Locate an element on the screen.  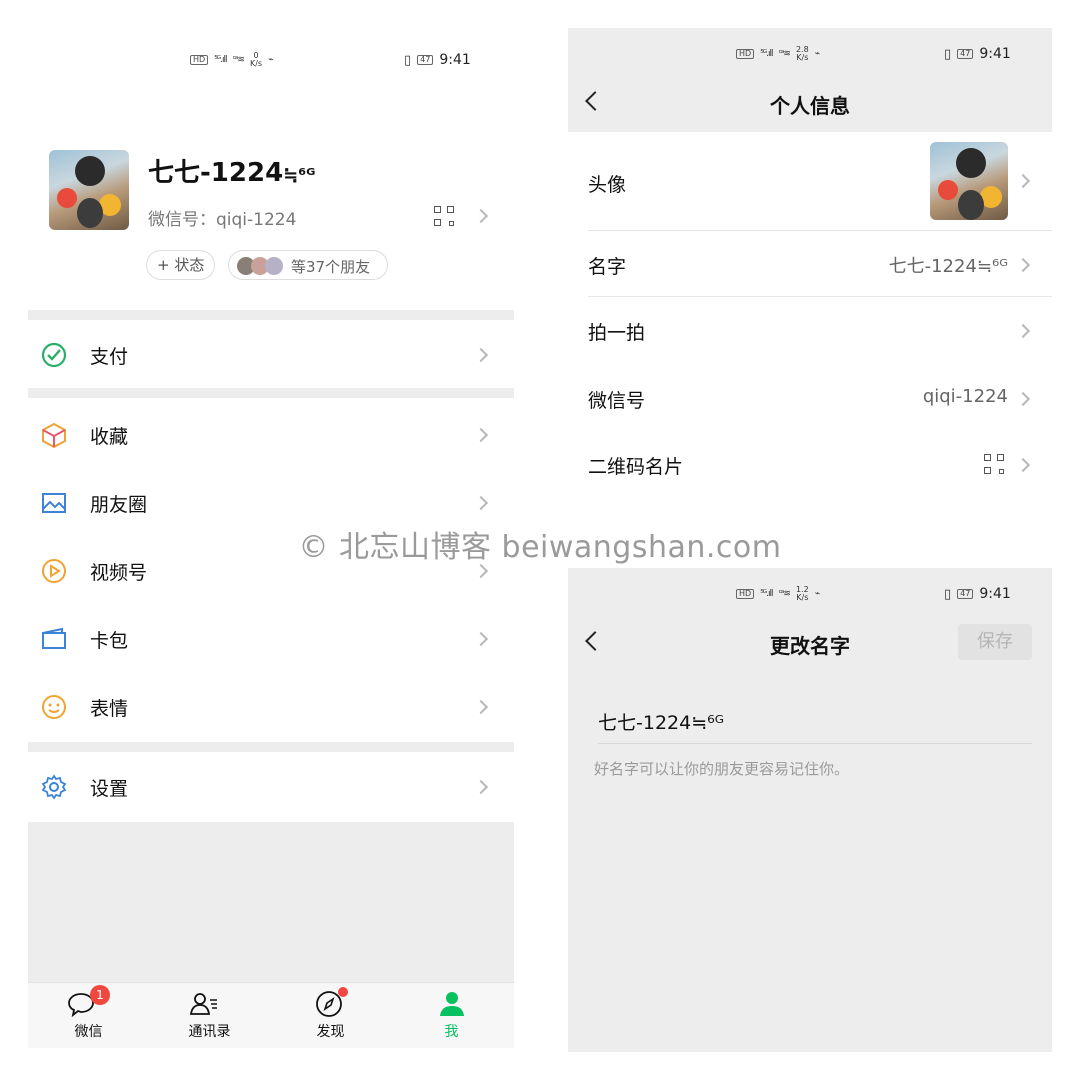
profile-chevron-icon is located at coordinates (481, 216).